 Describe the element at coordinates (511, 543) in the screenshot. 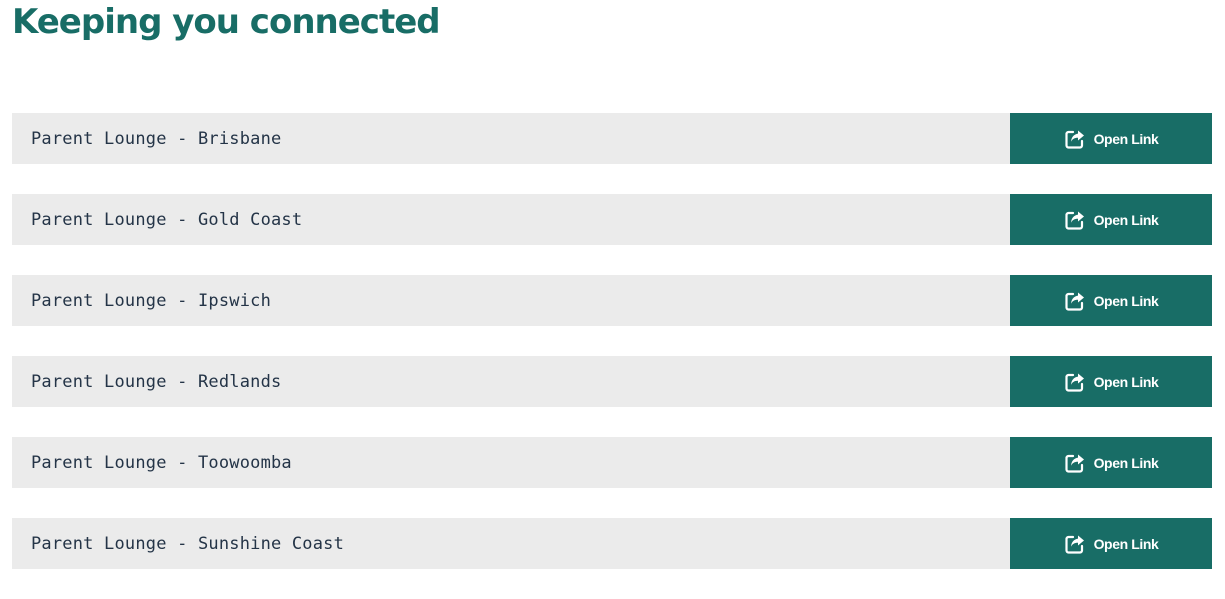

I see `link-label: Parent Lounge - Sunshine Coast` at that location.